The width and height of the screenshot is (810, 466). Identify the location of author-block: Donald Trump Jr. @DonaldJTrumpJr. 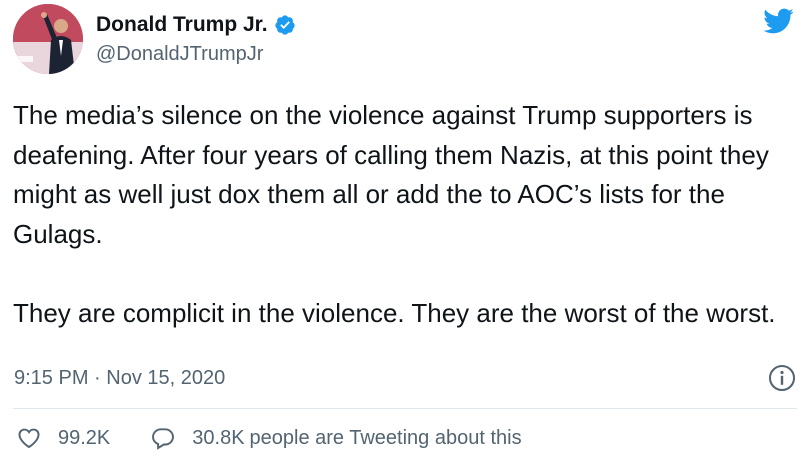
(196, 39).